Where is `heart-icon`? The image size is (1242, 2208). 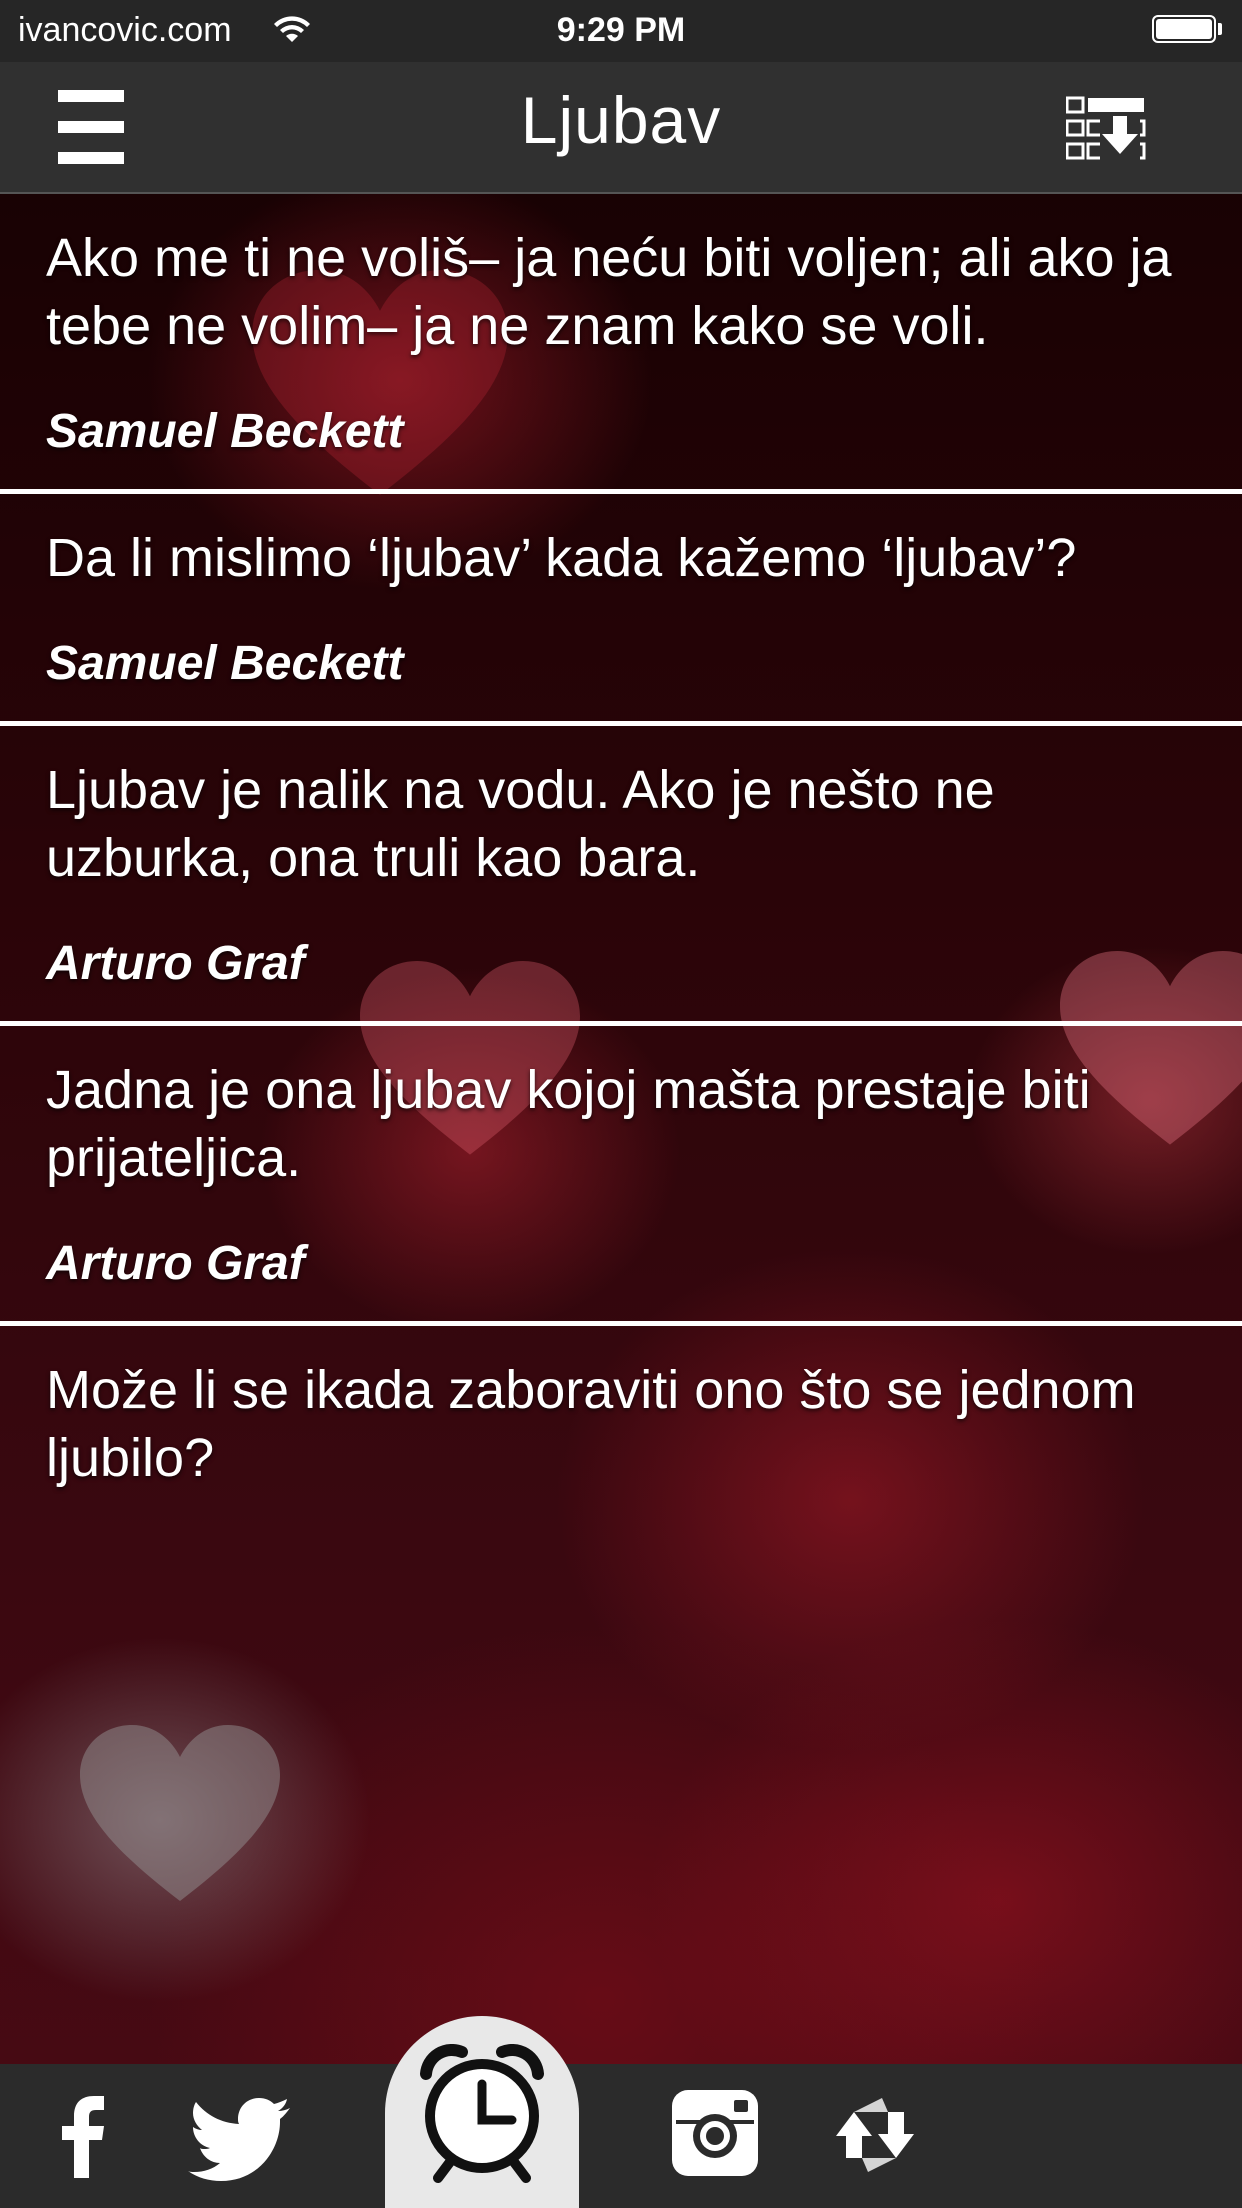
heart-icon is located at coordinates (180, 1813).